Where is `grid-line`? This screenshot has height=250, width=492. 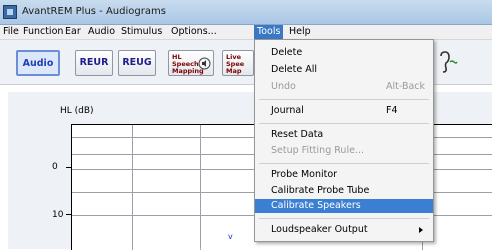 grid-line is located at coordinates (132, 187).